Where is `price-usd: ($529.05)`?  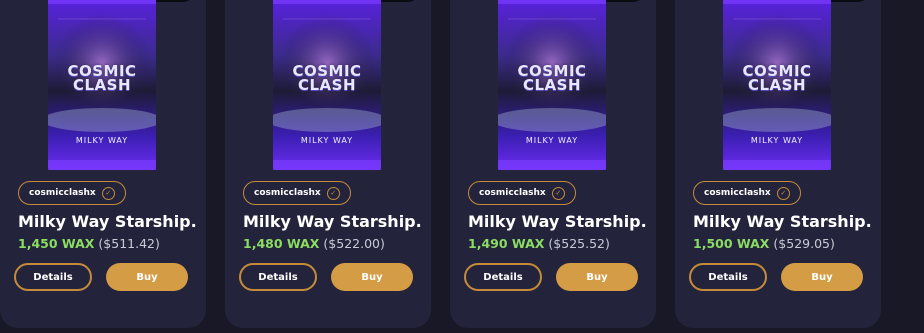
price-usd: ($529.05) is located at coordinates (804, 243).